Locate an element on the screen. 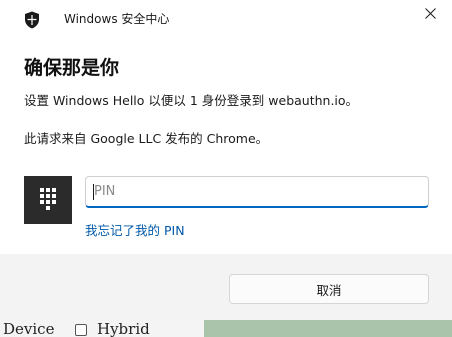 Image resolution: width=452 pixels, height=337 pixels. pin-input is located at coordinates (257, 192).